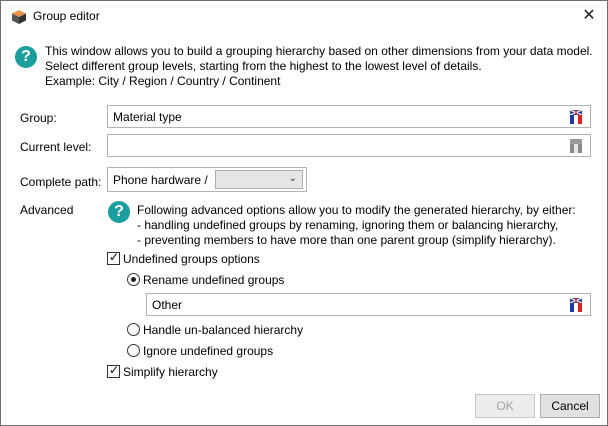 This screenshot has height=426, width=608. What do you see at coordinates (349, 145) in the screenshot?
I see `current-level-field` at bounding box center [349, 145].